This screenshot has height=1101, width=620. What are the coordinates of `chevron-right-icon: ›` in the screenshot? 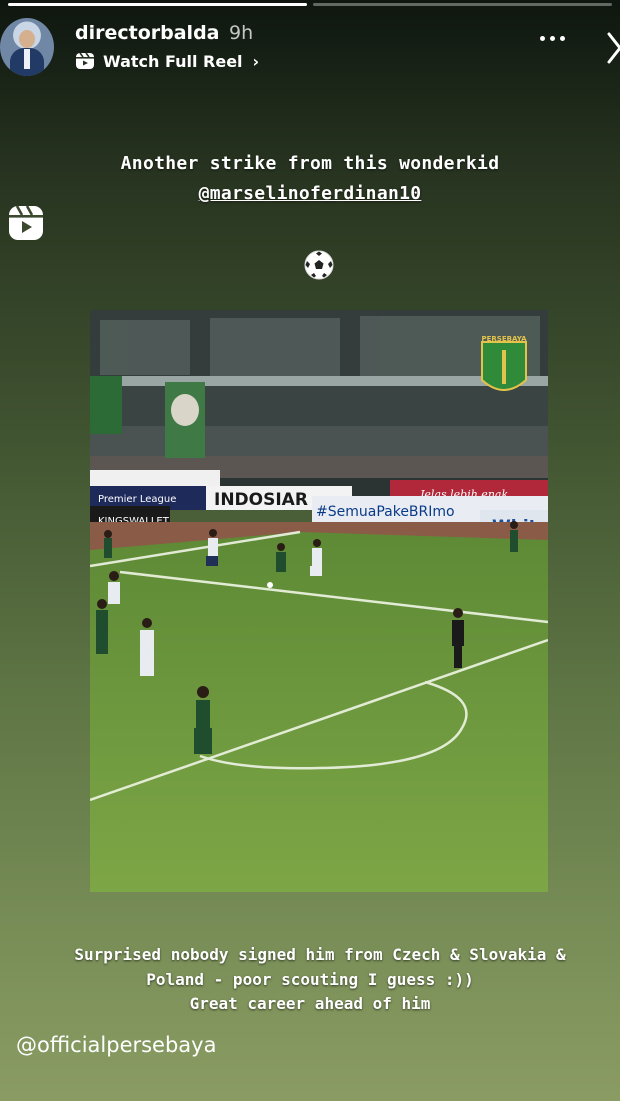 It's located at (256, 61).